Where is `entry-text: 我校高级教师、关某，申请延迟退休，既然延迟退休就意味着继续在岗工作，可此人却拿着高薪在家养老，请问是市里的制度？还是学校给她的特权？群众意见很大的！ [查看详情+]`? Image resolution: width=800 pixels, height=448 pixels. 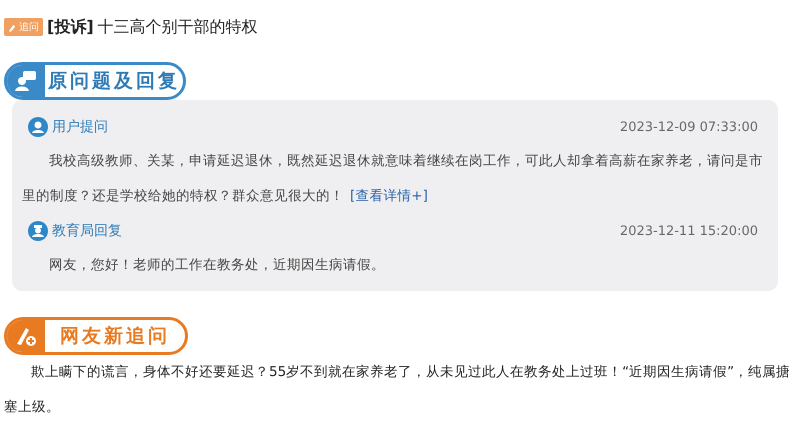 entry-text: 我校高级教师、关某，申请延迟退休，既然延迟退休就意味着继续在岗工作，可此人却拿着高薪在家养老，请问是市里的制度？还是学校给她的特权？群众意见很大的！ [查看详情+] is located at coordinates (393, 179).